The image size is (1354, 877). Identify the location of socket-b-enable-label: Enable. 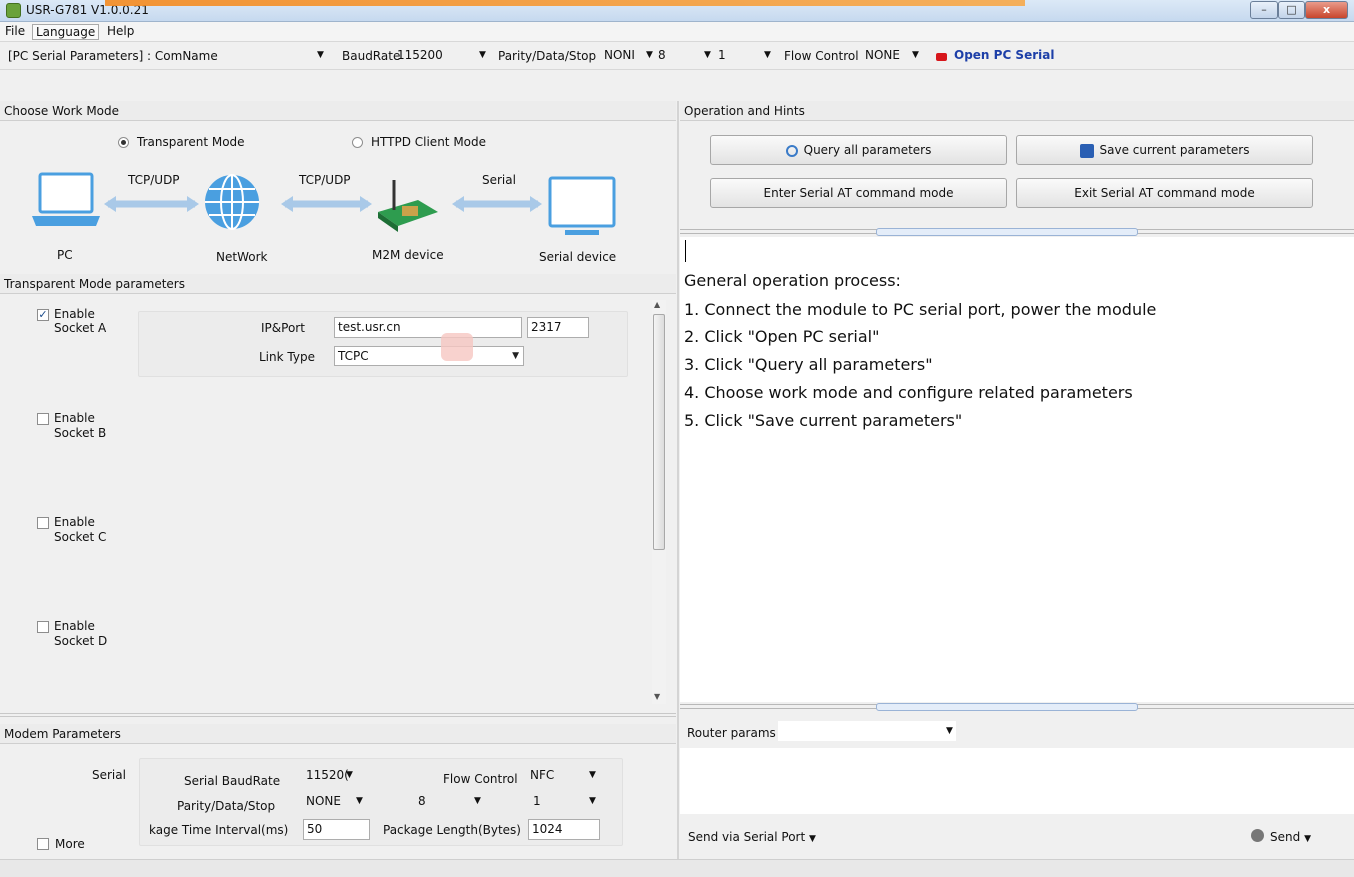
(74, 418).